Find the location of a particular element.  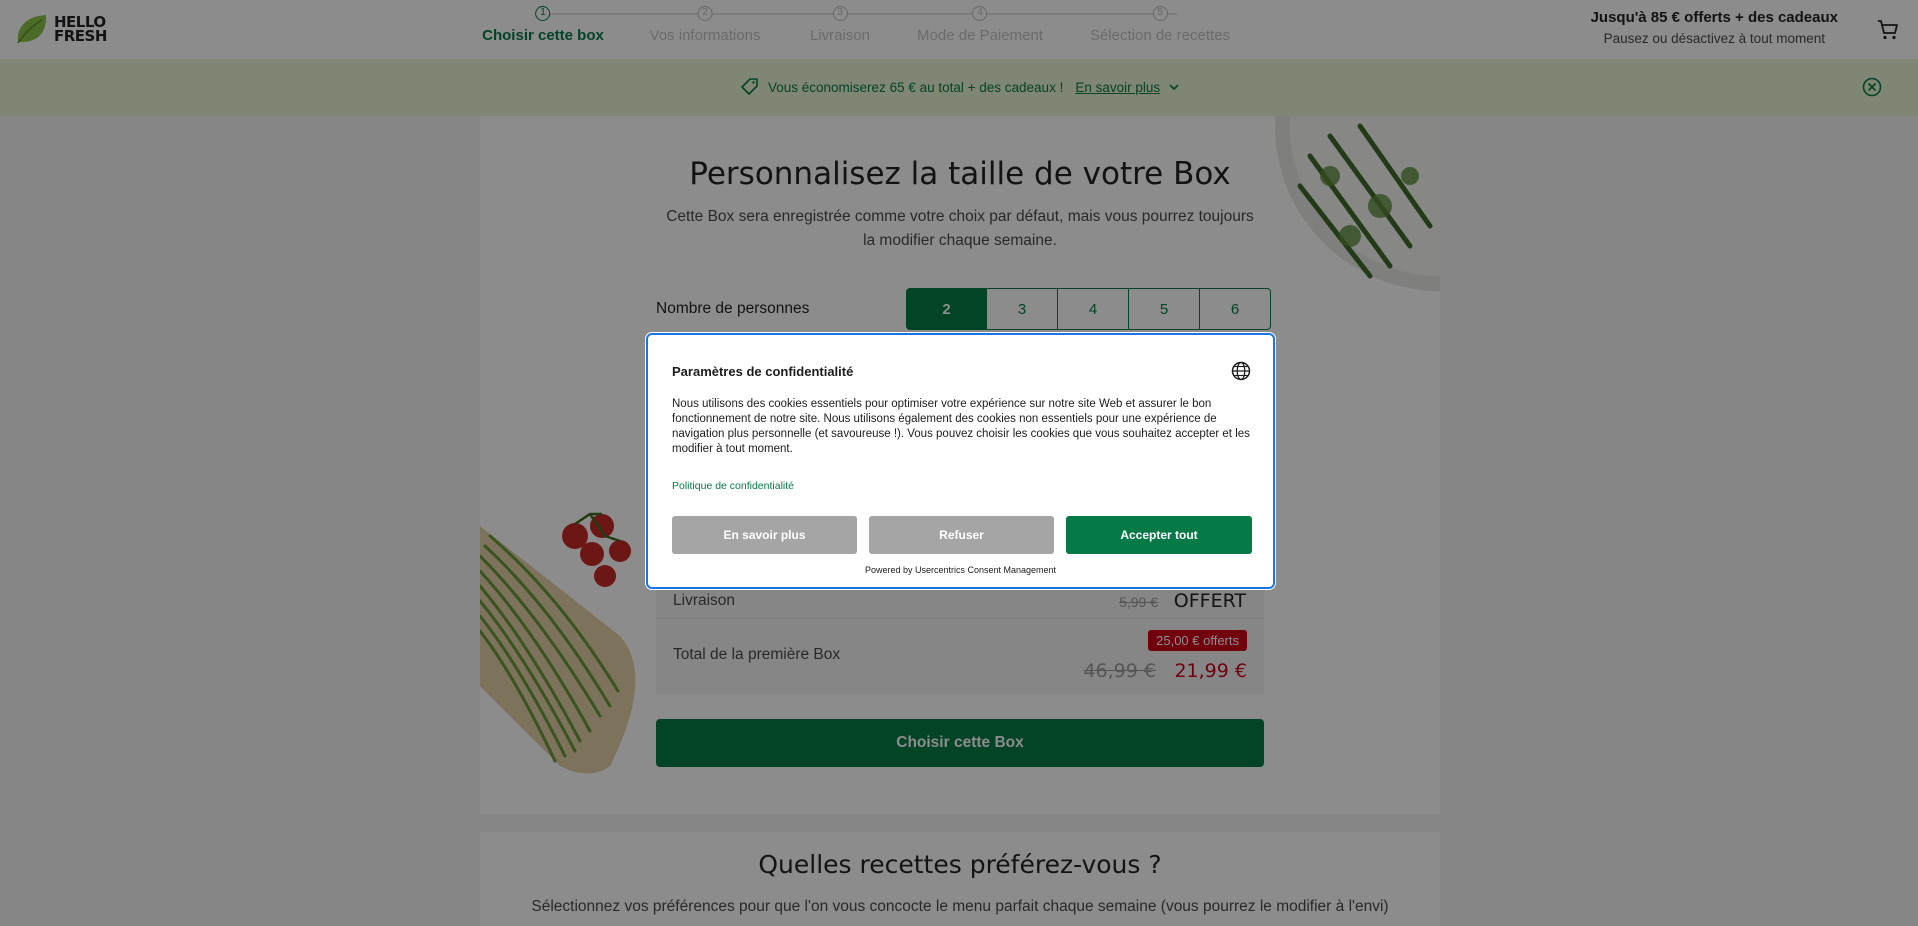

refuse-button: Refuser is located at coordinates (961, 535).